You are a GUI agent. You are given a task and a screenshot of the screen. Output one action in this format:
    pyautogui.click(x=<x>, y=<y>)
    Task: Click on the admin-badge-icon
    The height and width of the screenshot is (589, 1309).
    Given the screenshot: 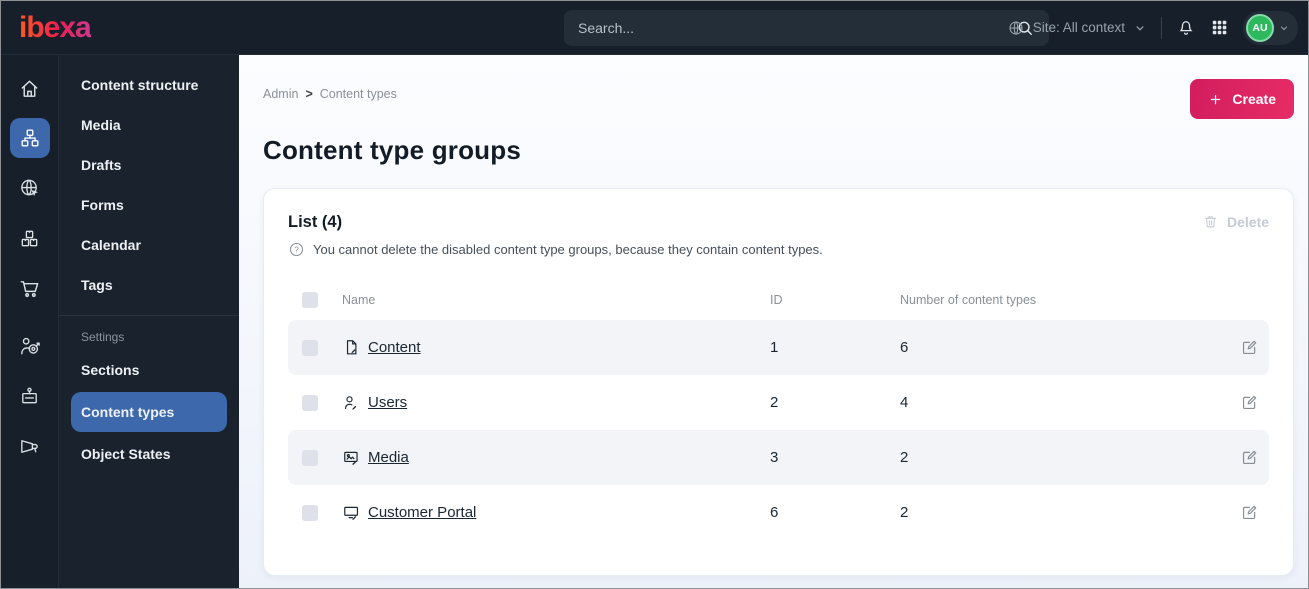 What is the action you would take?
    pyautogui.click(x=29, y=396)
    